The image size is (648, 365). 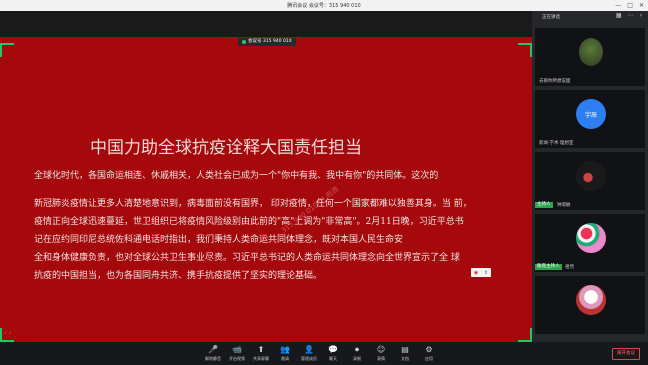 I want to click on participant-panel-header: 正在讲话 ▦ ⋯ ›, so click(x=590, y=16).